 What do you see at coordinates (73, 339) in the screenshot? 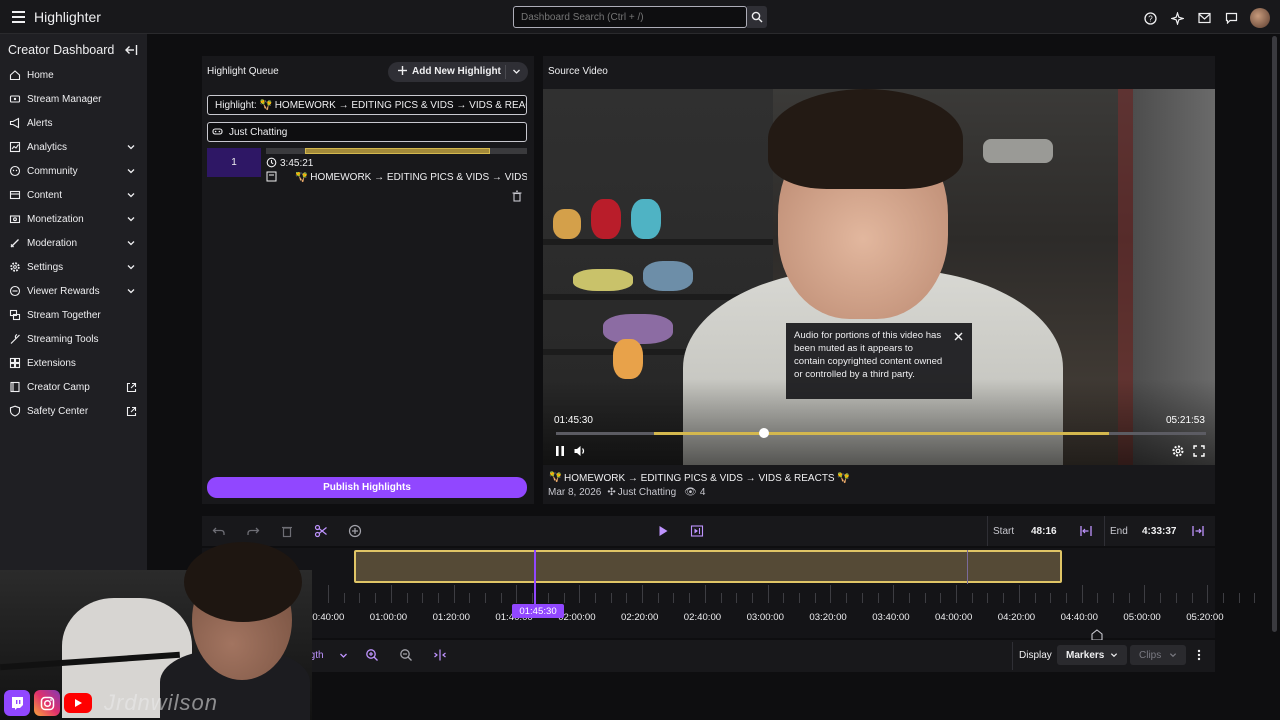
I see `sidebar-item-streaming-tools: Streaming Tools` at bounding box center [73, 339].